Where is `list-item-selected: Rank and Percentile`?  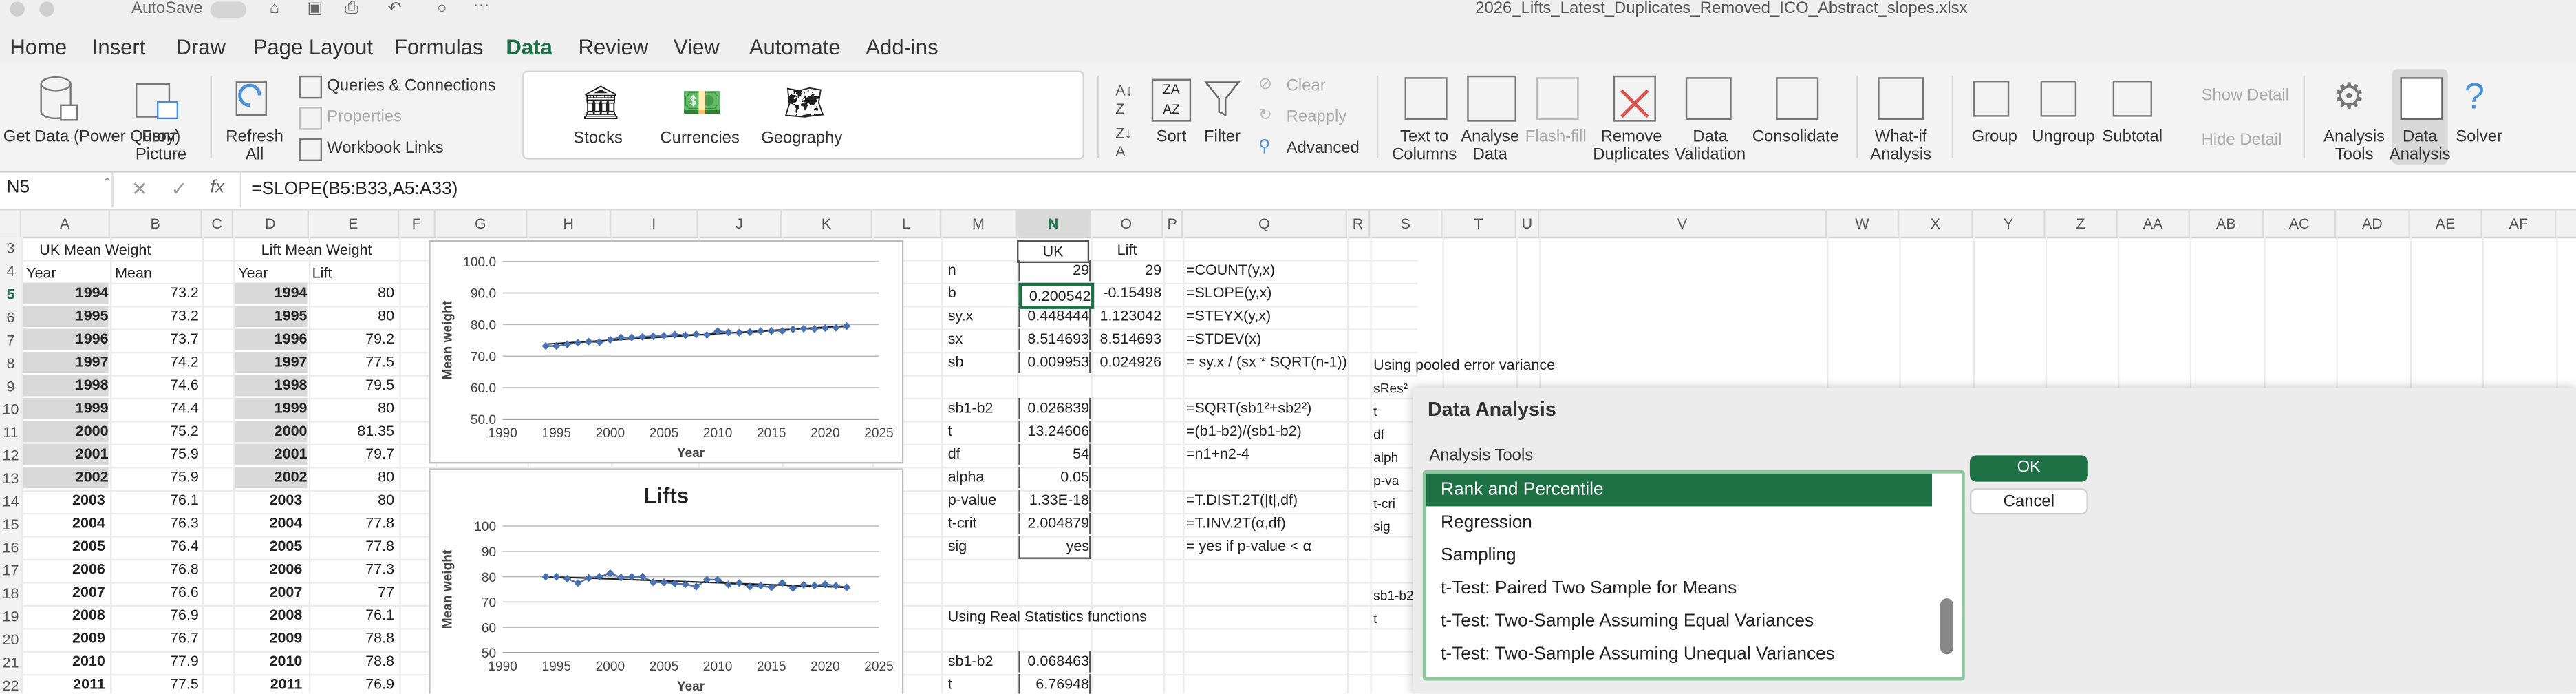 list-item-selected: Rank and Percentile is located at coordinates (1679, 490).